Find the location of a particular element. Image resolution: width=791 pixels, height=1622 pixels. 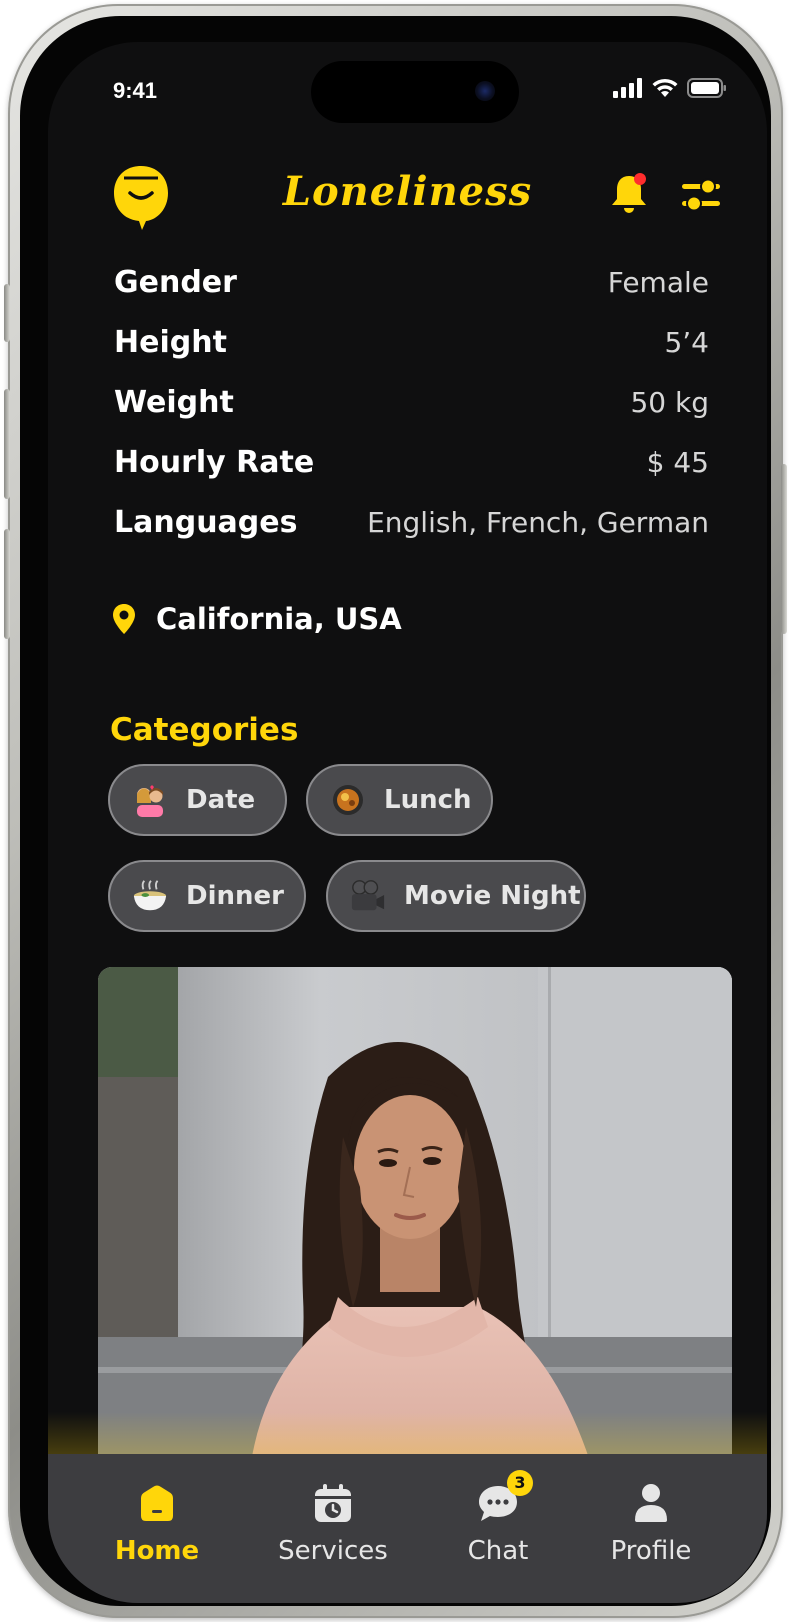

tab-services: Services is located at coordinates (333, 1523).